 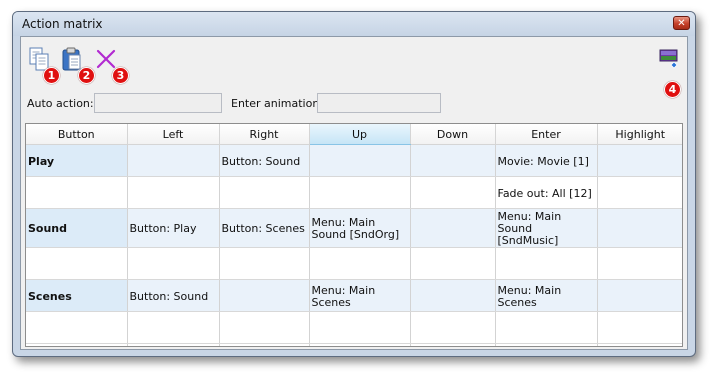 I want to click on grid-cell: Menu: Main Sound [SndOrg], so click(x=360, y=228).